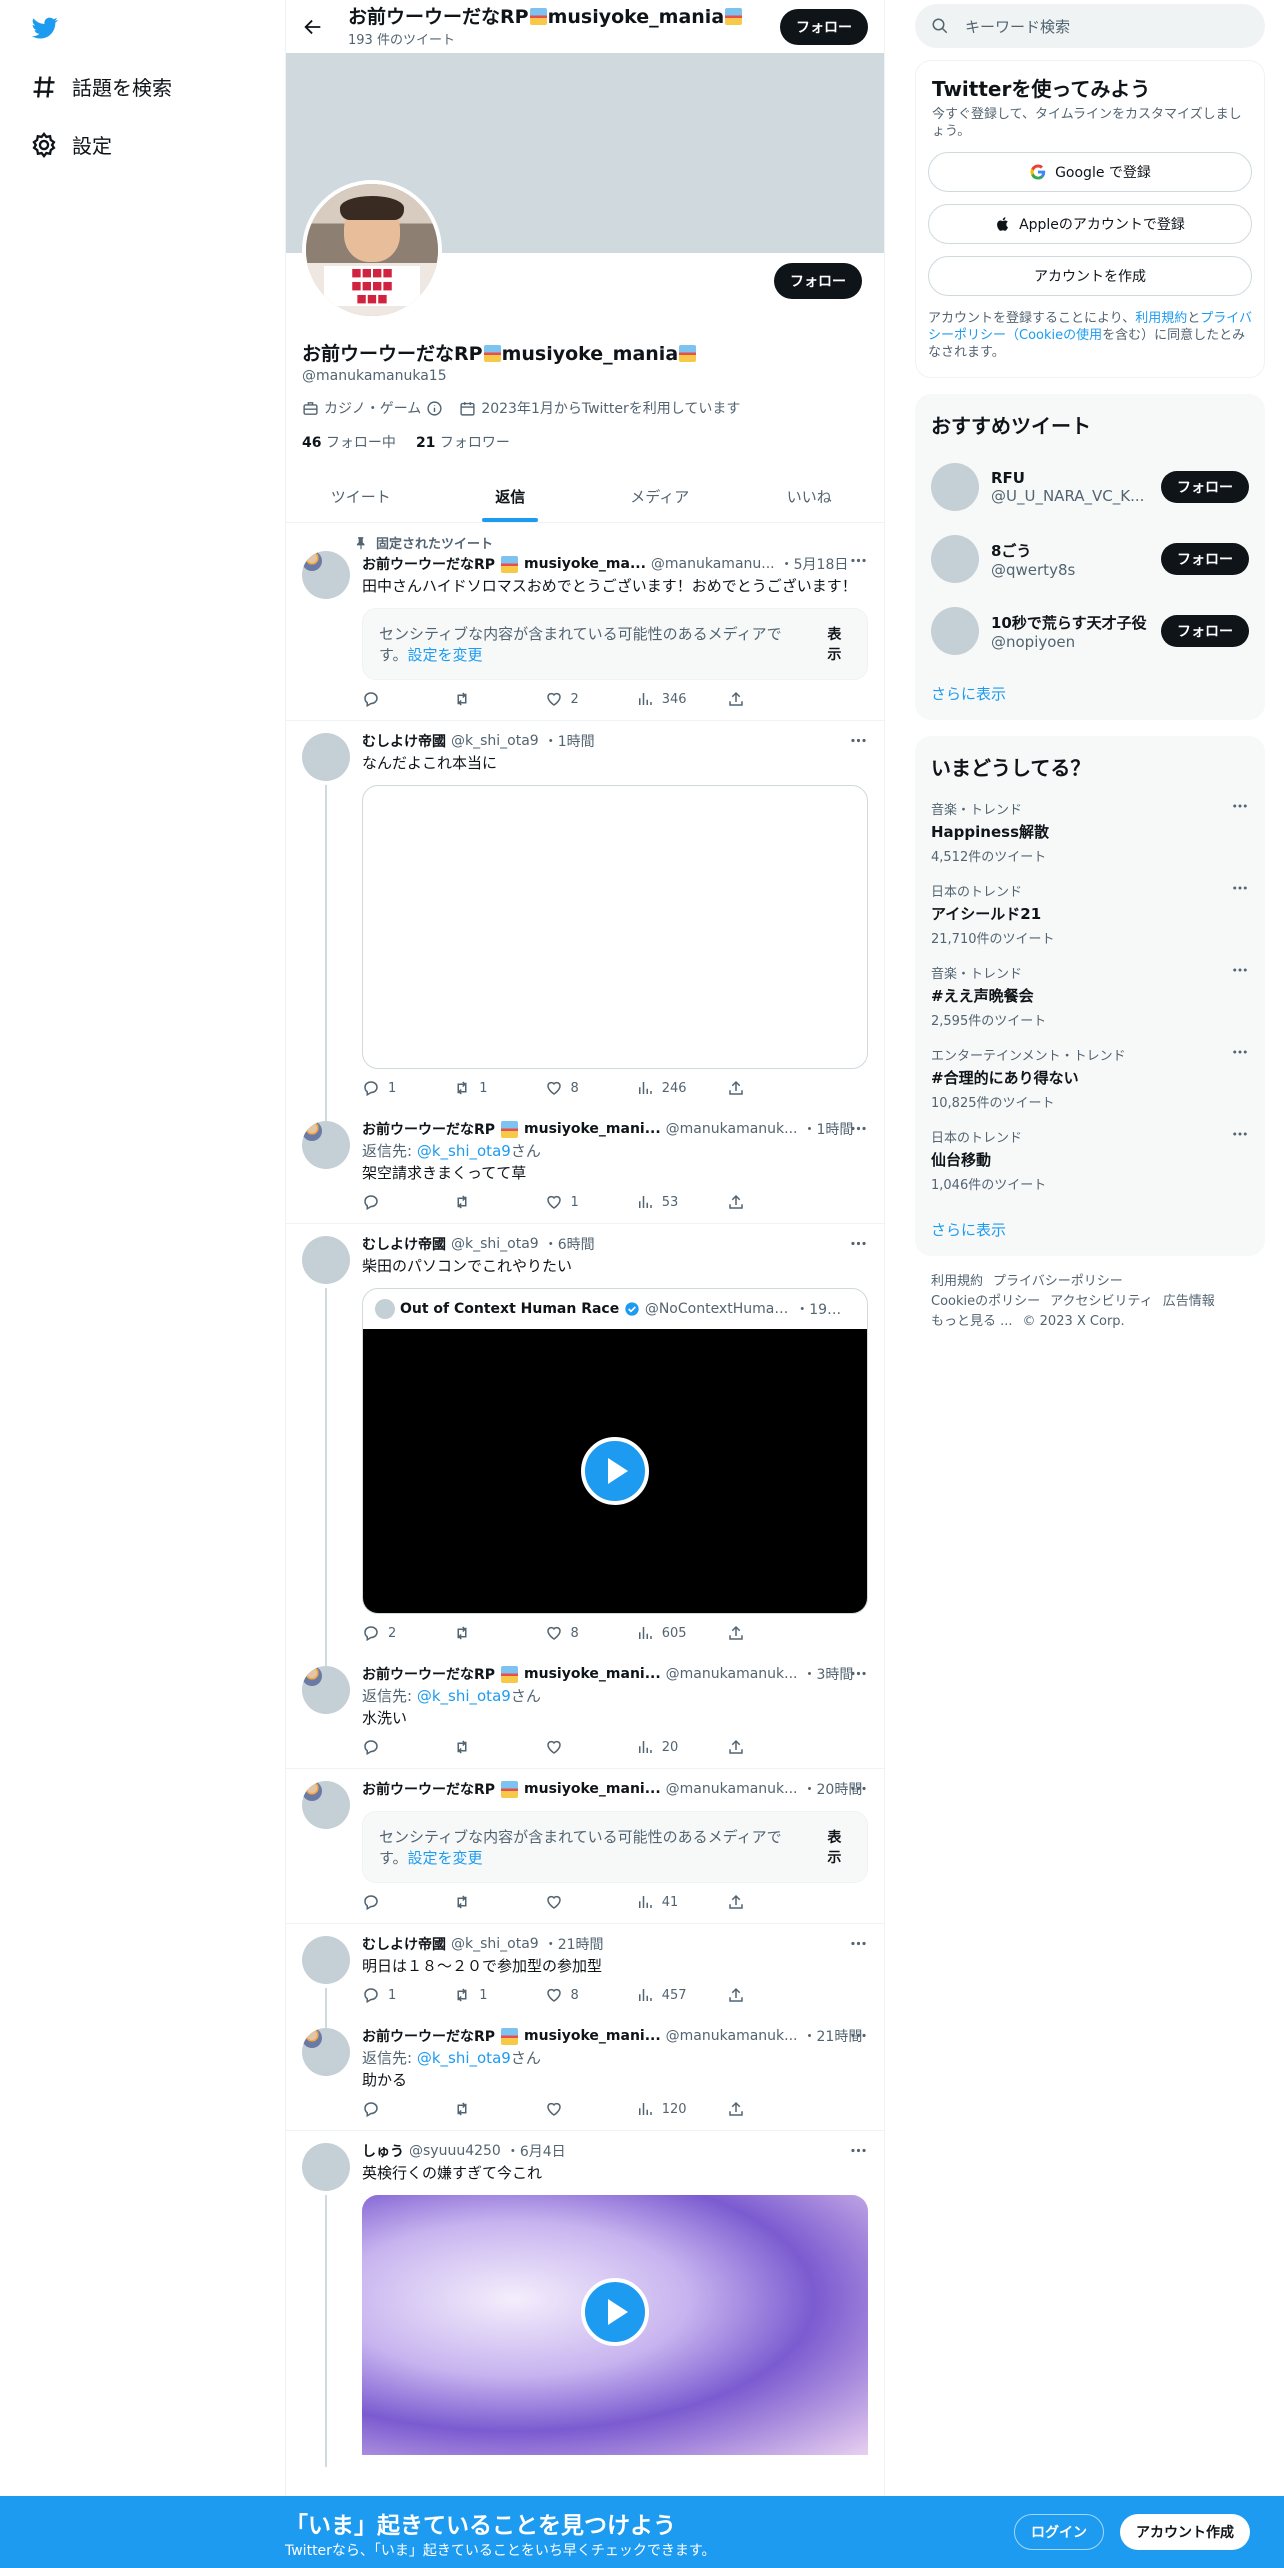 The height and width of the screenshot is (2568, 1284). Describe the element at coordinates (615, 927) in the screenshot. I see `tweet-media` at that location.